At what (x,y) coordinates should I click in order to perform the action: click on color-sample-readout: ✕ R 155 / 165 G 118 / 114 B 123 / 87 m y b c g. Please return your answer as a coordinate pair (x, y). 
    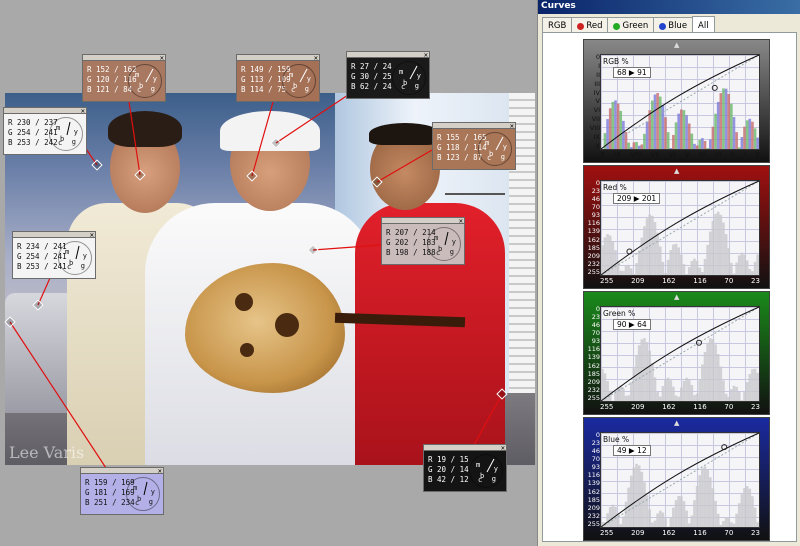
    Looking at the image, I should click on (474, 146).